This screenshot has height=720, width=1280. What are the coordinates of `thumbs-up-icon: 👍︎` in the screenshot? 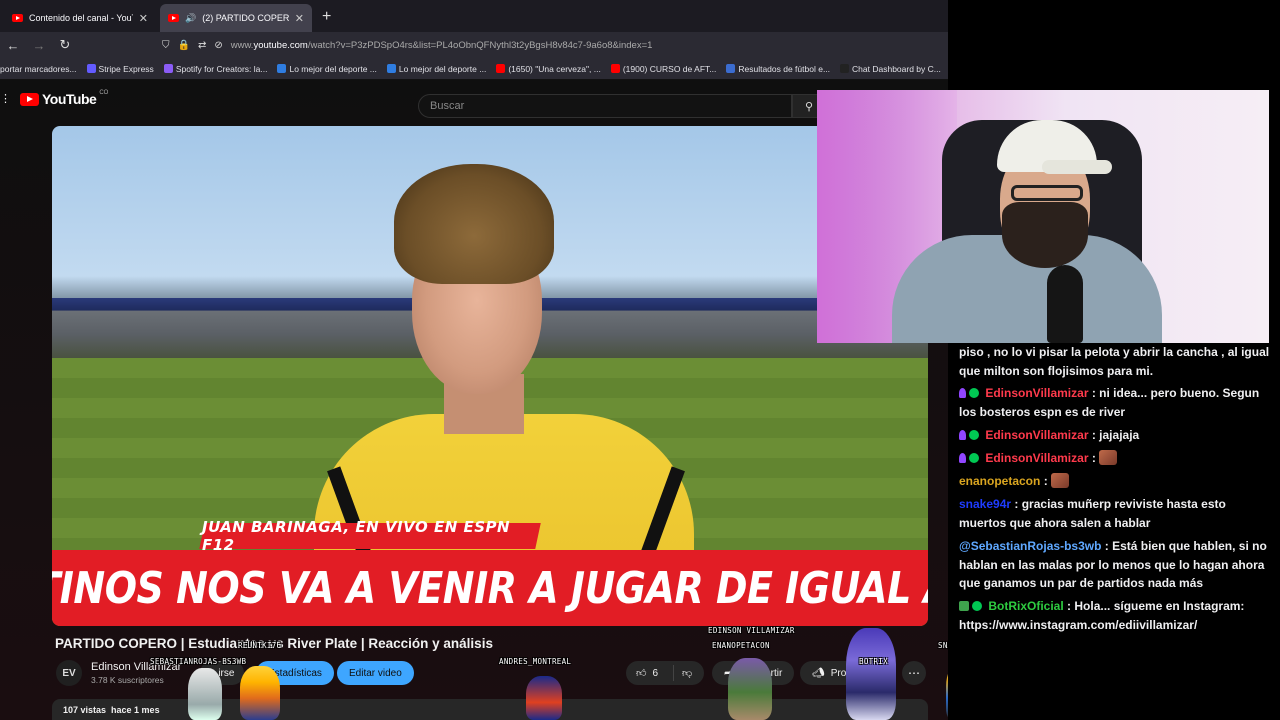 It's located at (641, 673).